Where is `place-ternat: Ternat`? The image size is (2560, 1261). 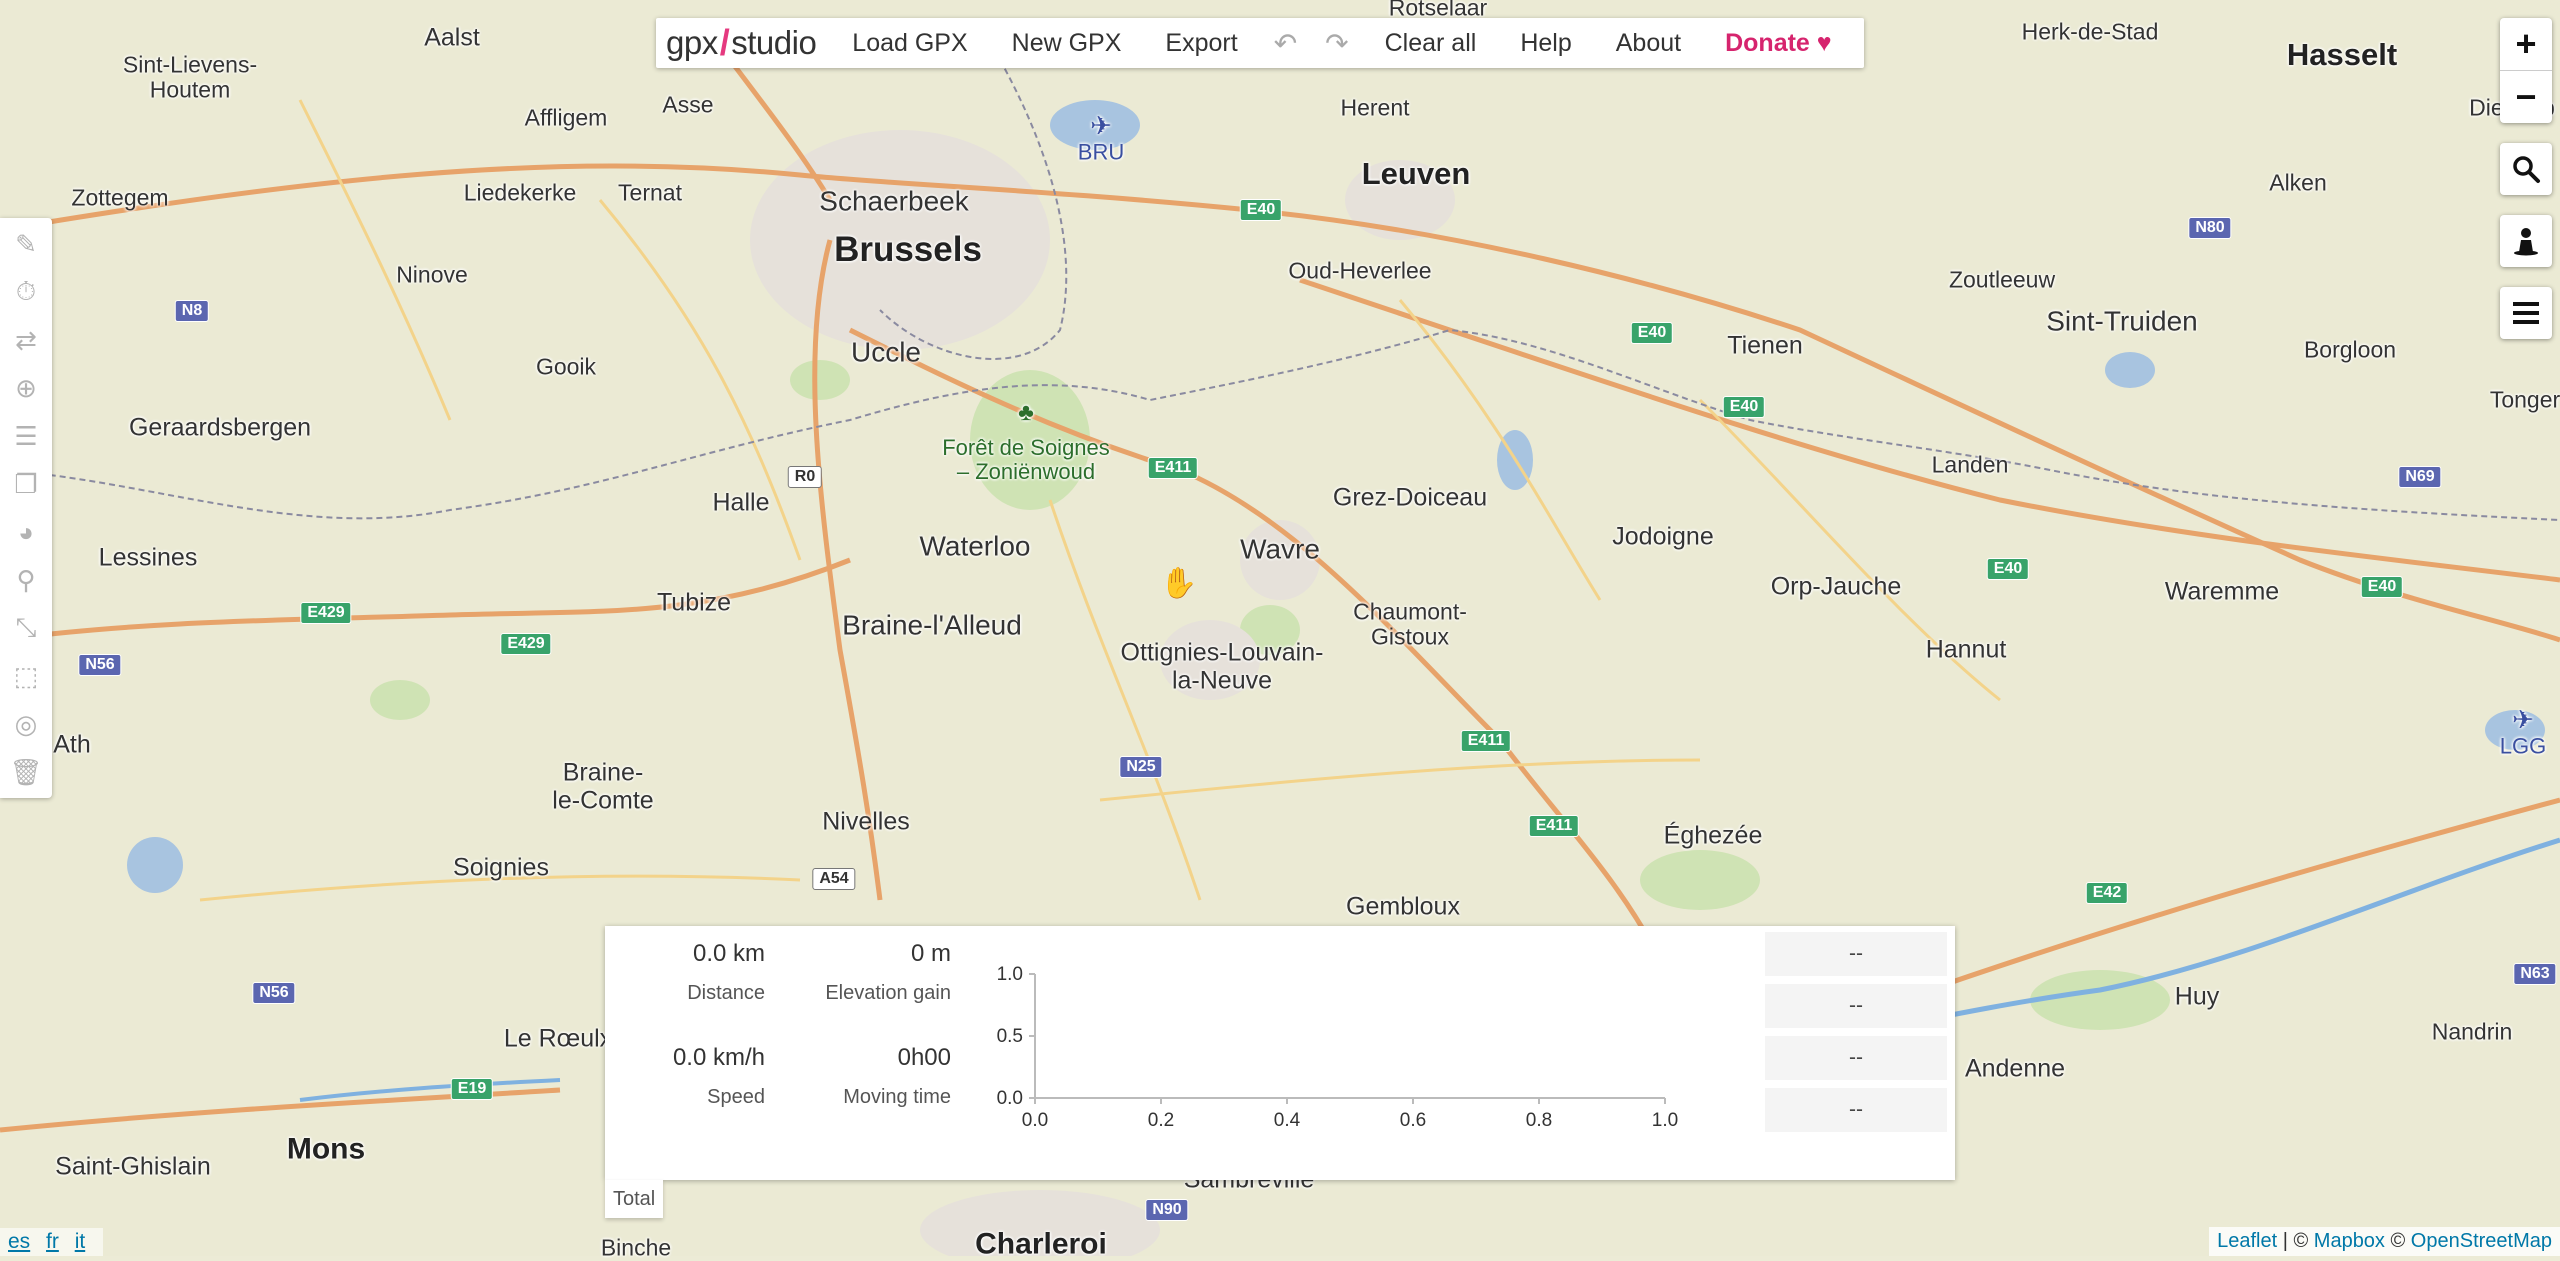
place-ternat: Ternat is located at coordinates (650, 192).